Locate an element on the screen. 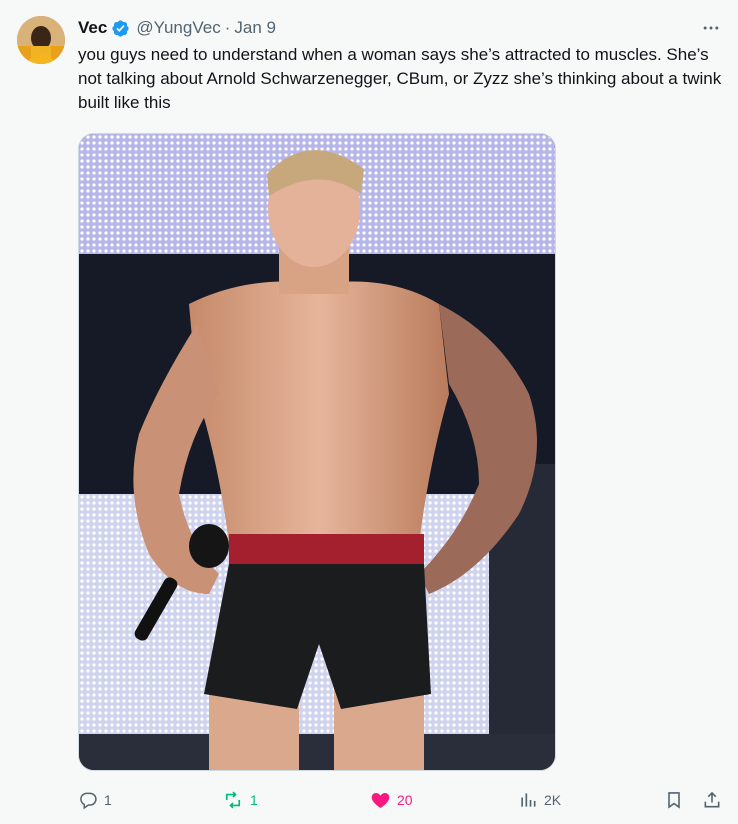 Image resolution: width=738 pixels, height=824 pixels. views-icon is located at coordinates (528, 800).